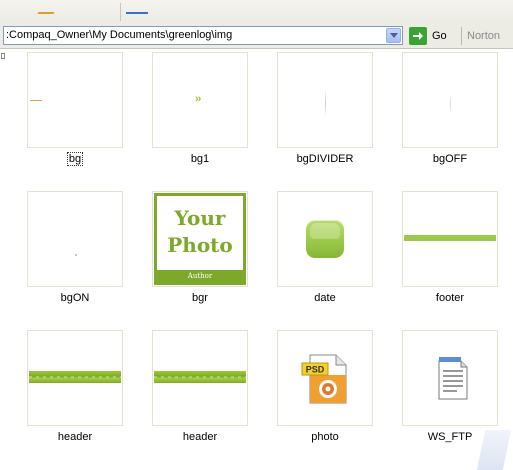  What do you see at coordinates (325, 298) in the screenshot?
I see `file-label: date` at bounding box center [325, 298].